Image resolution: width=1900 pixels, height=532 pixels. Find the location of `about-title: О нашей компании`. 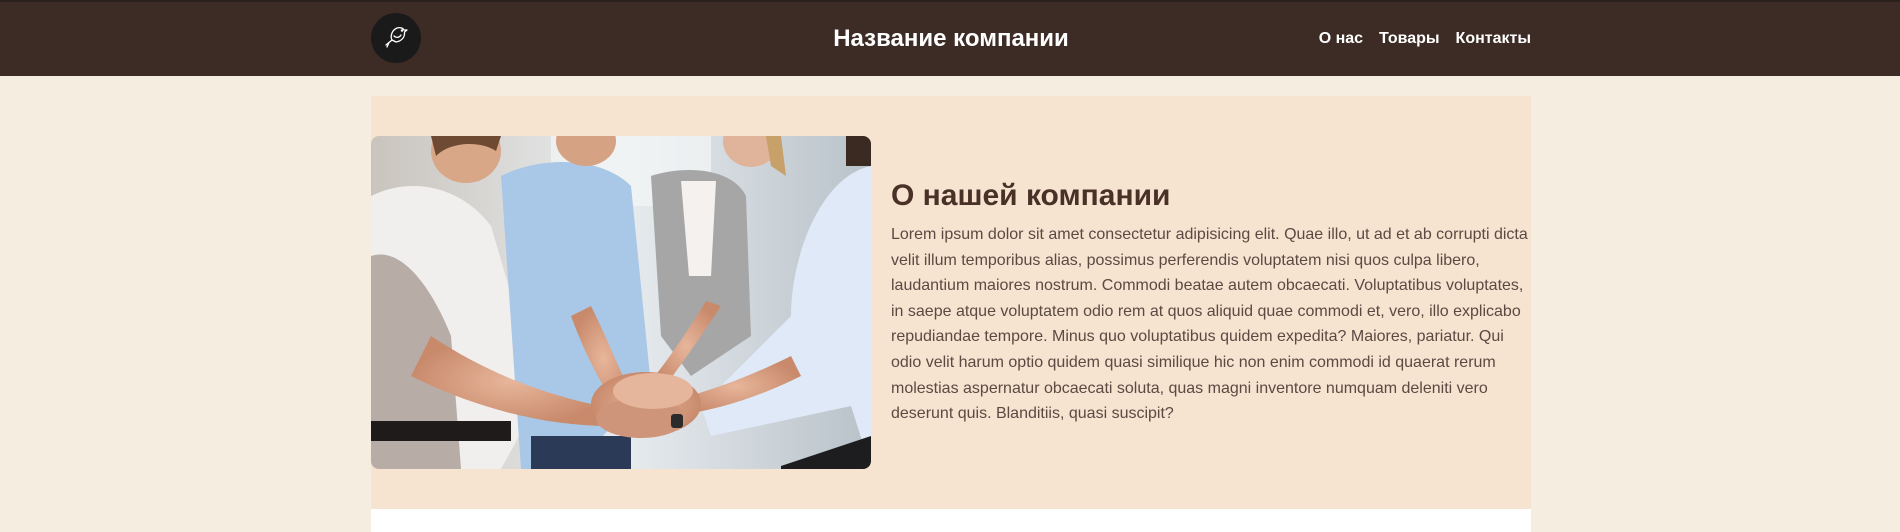

about-title: О нашей компании is located at coordinates (1031, 195).